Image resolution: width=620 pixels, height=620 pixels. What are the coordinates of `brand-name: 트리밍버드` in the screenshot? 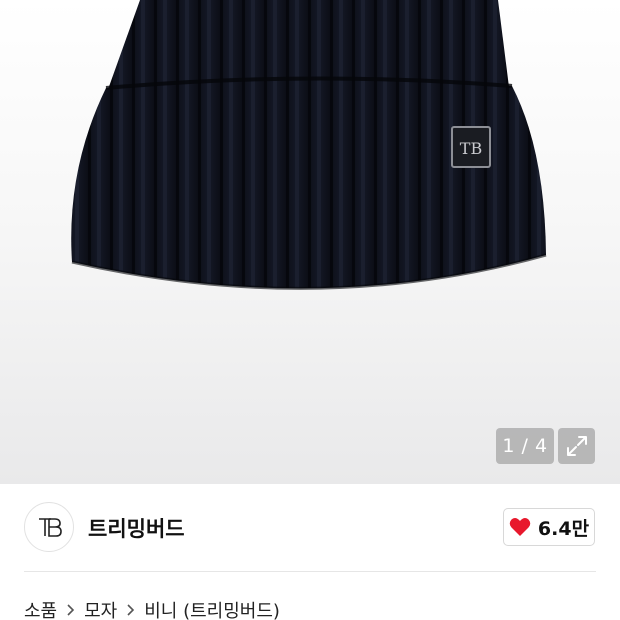 It's located at (136, 528).